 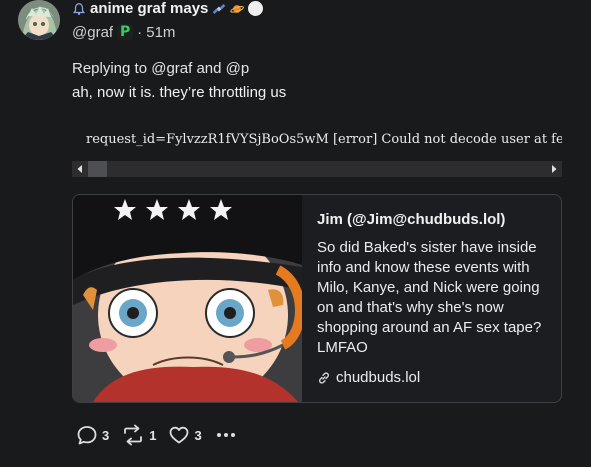 I want to click on reply-count: 3, so click(x=106, y=435).